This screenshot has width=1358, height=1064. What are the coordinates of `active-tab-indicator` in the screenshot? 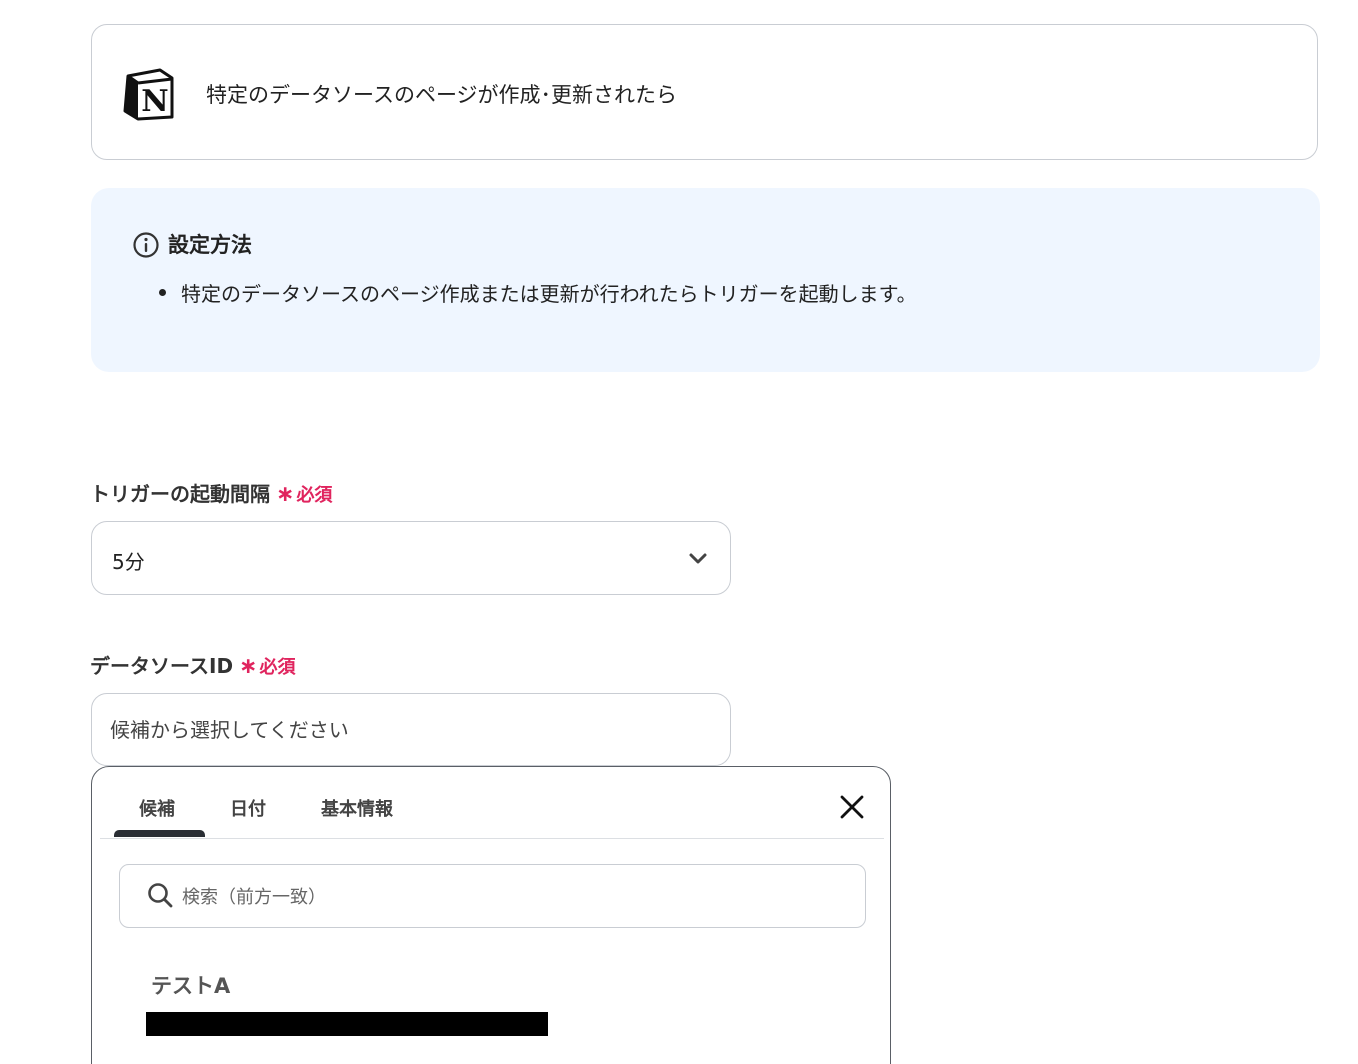 It's located at (159, 833).